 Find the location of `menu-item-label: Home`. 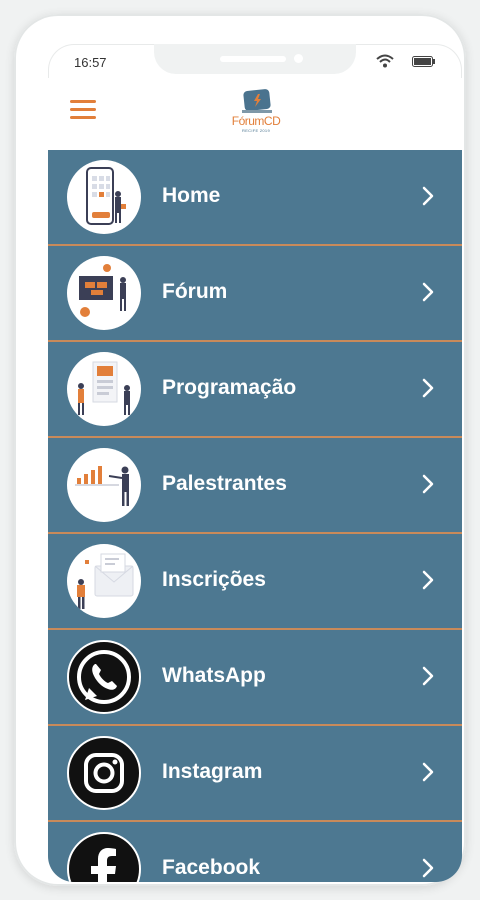

menu-item-label: Home is located at coordinates (191, 195).